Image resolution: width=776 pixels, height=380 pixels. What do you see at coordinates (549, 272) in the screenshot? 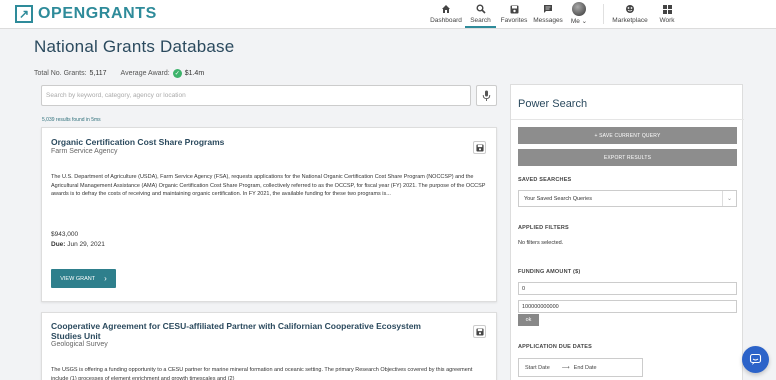
I see `funding-amount-label: FUNDING AMOUNT ($)` at bounding box center [549, 272].